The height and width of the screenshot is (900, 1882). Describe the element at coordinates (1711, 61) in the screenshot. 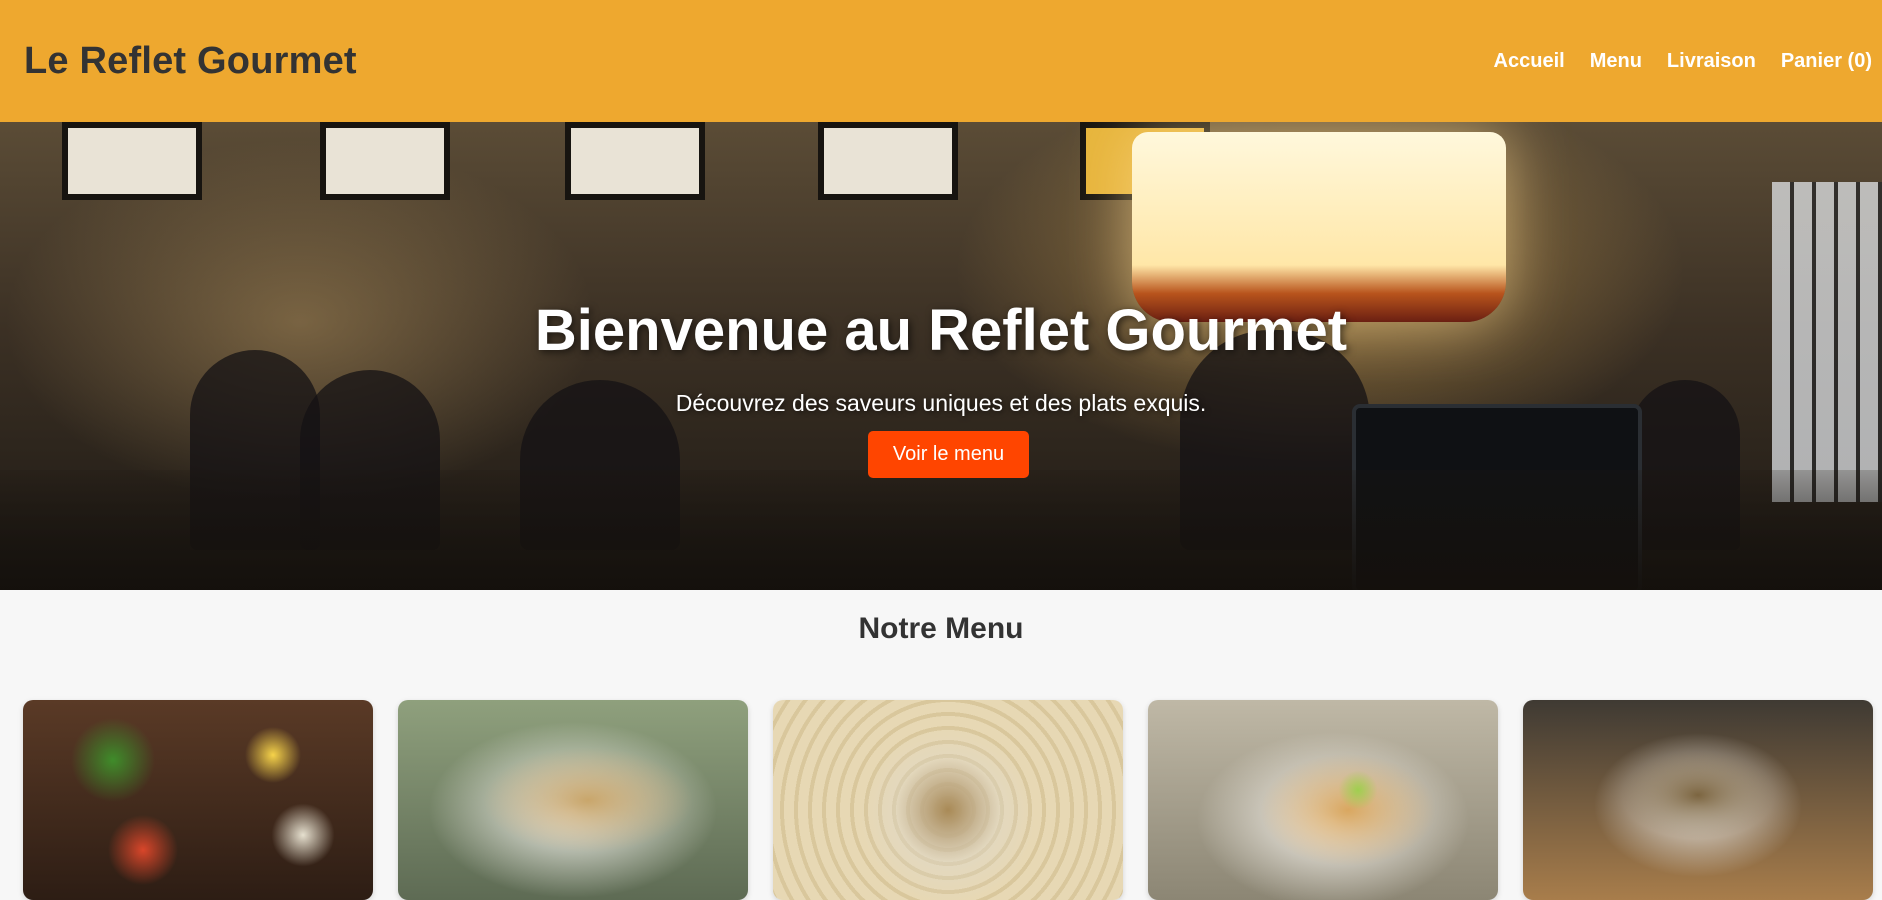

I see `nav-link-livraison: Livraison` at that location.